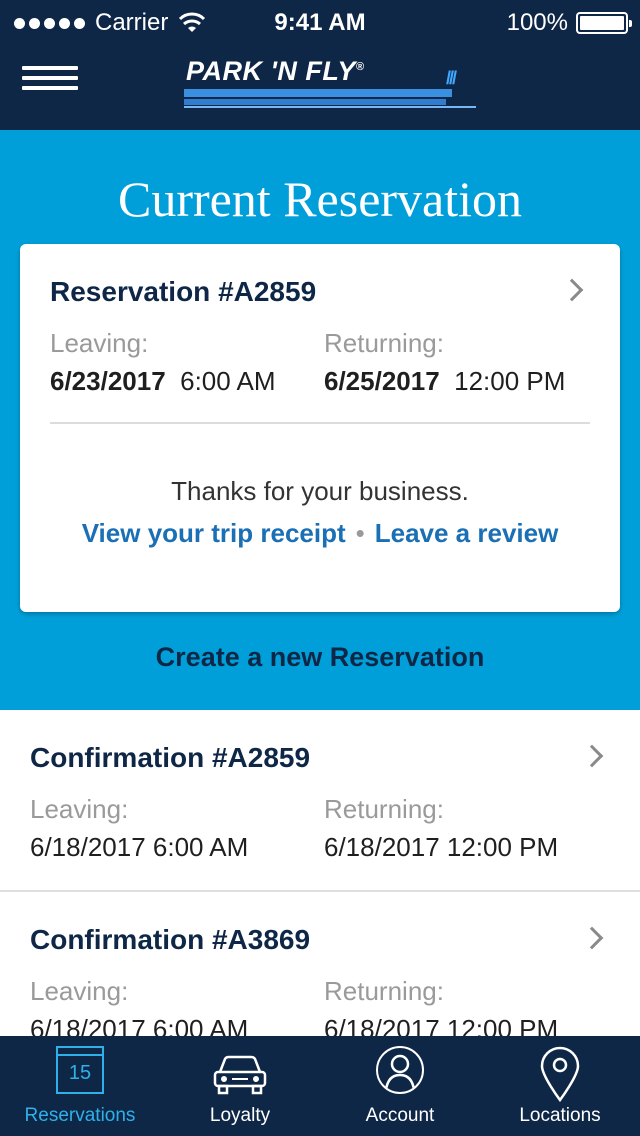 This screenshot has width=640, height=1136. What do you see at coordinates (560, 1074) in the screenshot?
I see `map-pin-icon` at bounding box center [560, 1074].